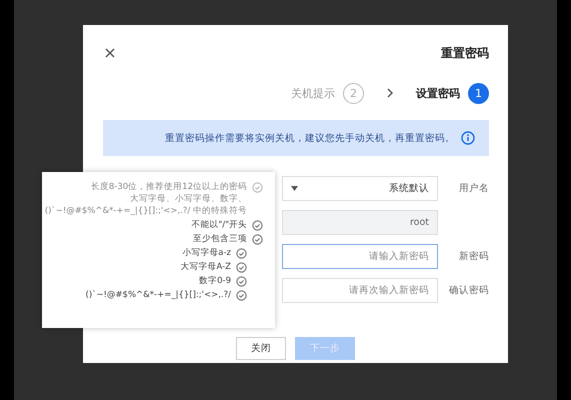 This screenshot has width=571, height=400. What do you see at coordinates (110, 53) in the screenshot?
I see `close-icon` at bounding box center [110, 53].